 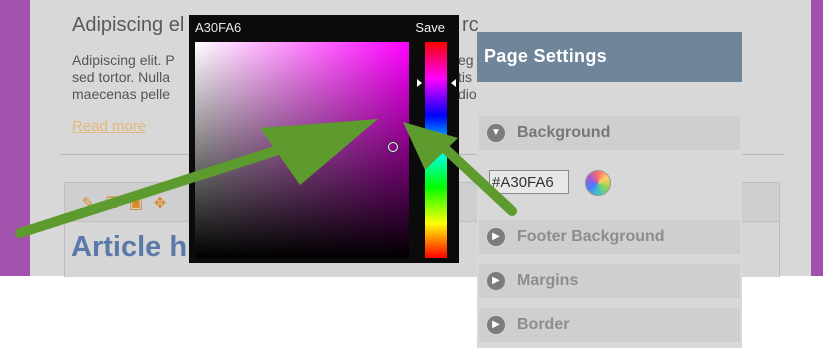 What do you see at coordinates (109, 126) in the screenshot?
I see `read-more-link: Read more` at bounding box center [109, 126].